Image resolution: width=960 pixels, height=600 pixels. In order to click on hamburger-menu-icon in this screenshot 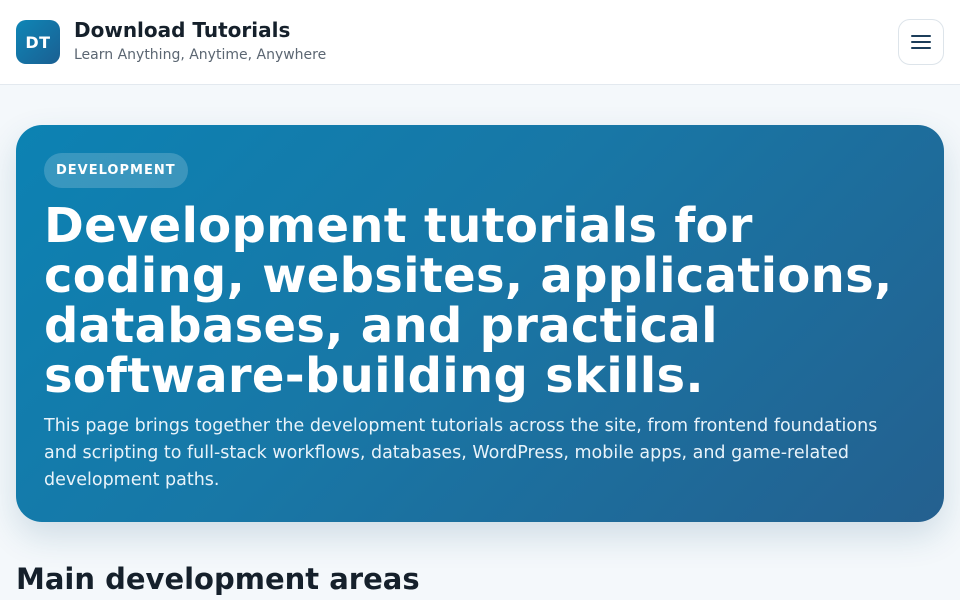, I will do `click(921, 42)`.